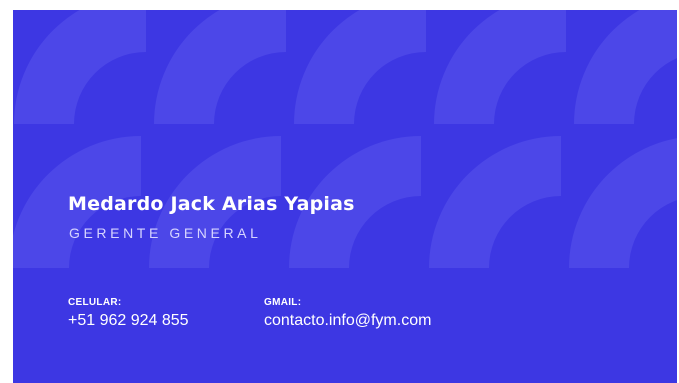 The image size is (679, 383). What do you see at coordinates (211, 204) in the screenshot?
I see `person-name: Medardo Jack Arias Yapias` at bounding box center [211, 204].